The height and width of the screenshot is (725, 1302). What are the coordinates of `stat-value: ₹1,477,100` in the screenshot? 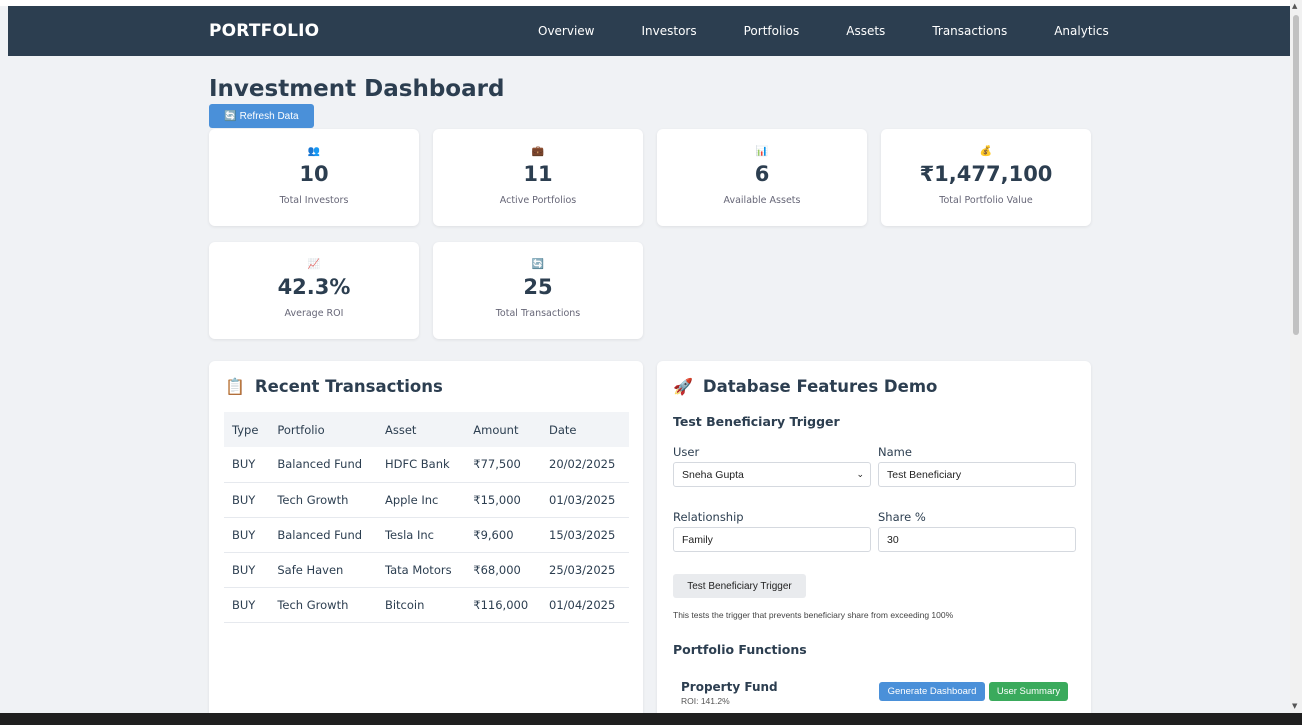 It's located at (986, 174).